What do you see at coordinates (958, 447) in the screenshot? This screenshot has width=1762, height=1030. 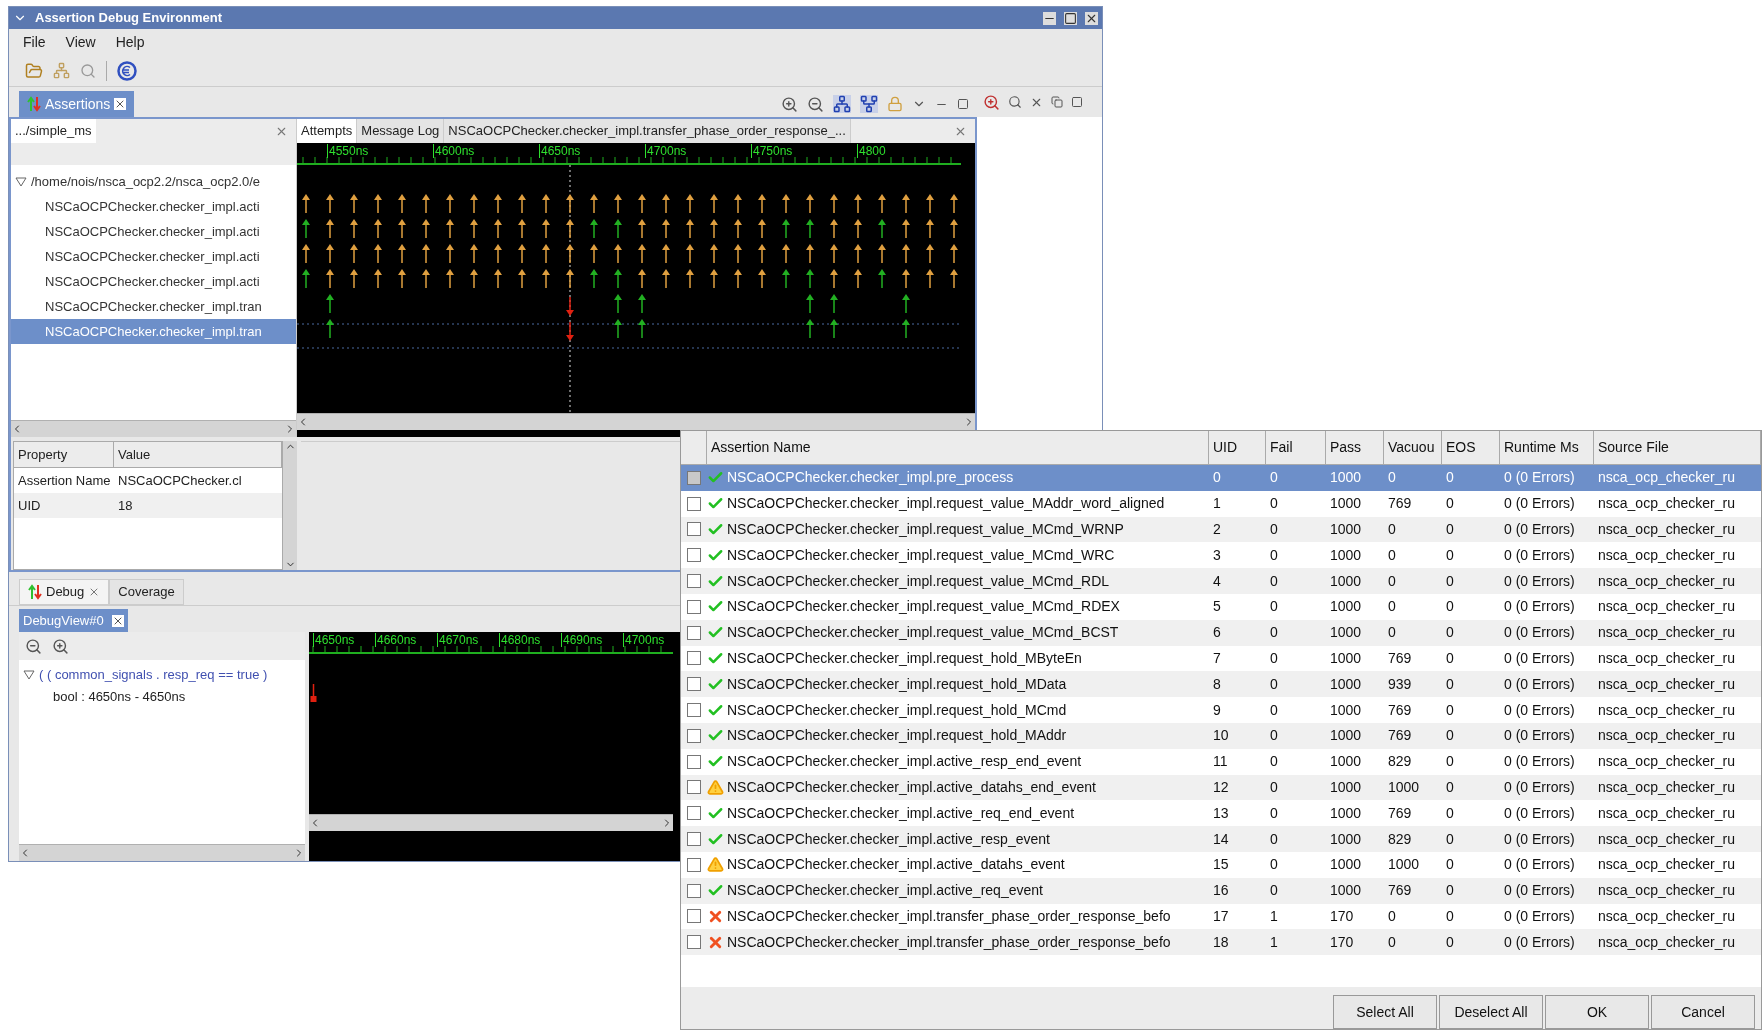 I see `column-header: Assertion Name` at bounding box center [958, 447].